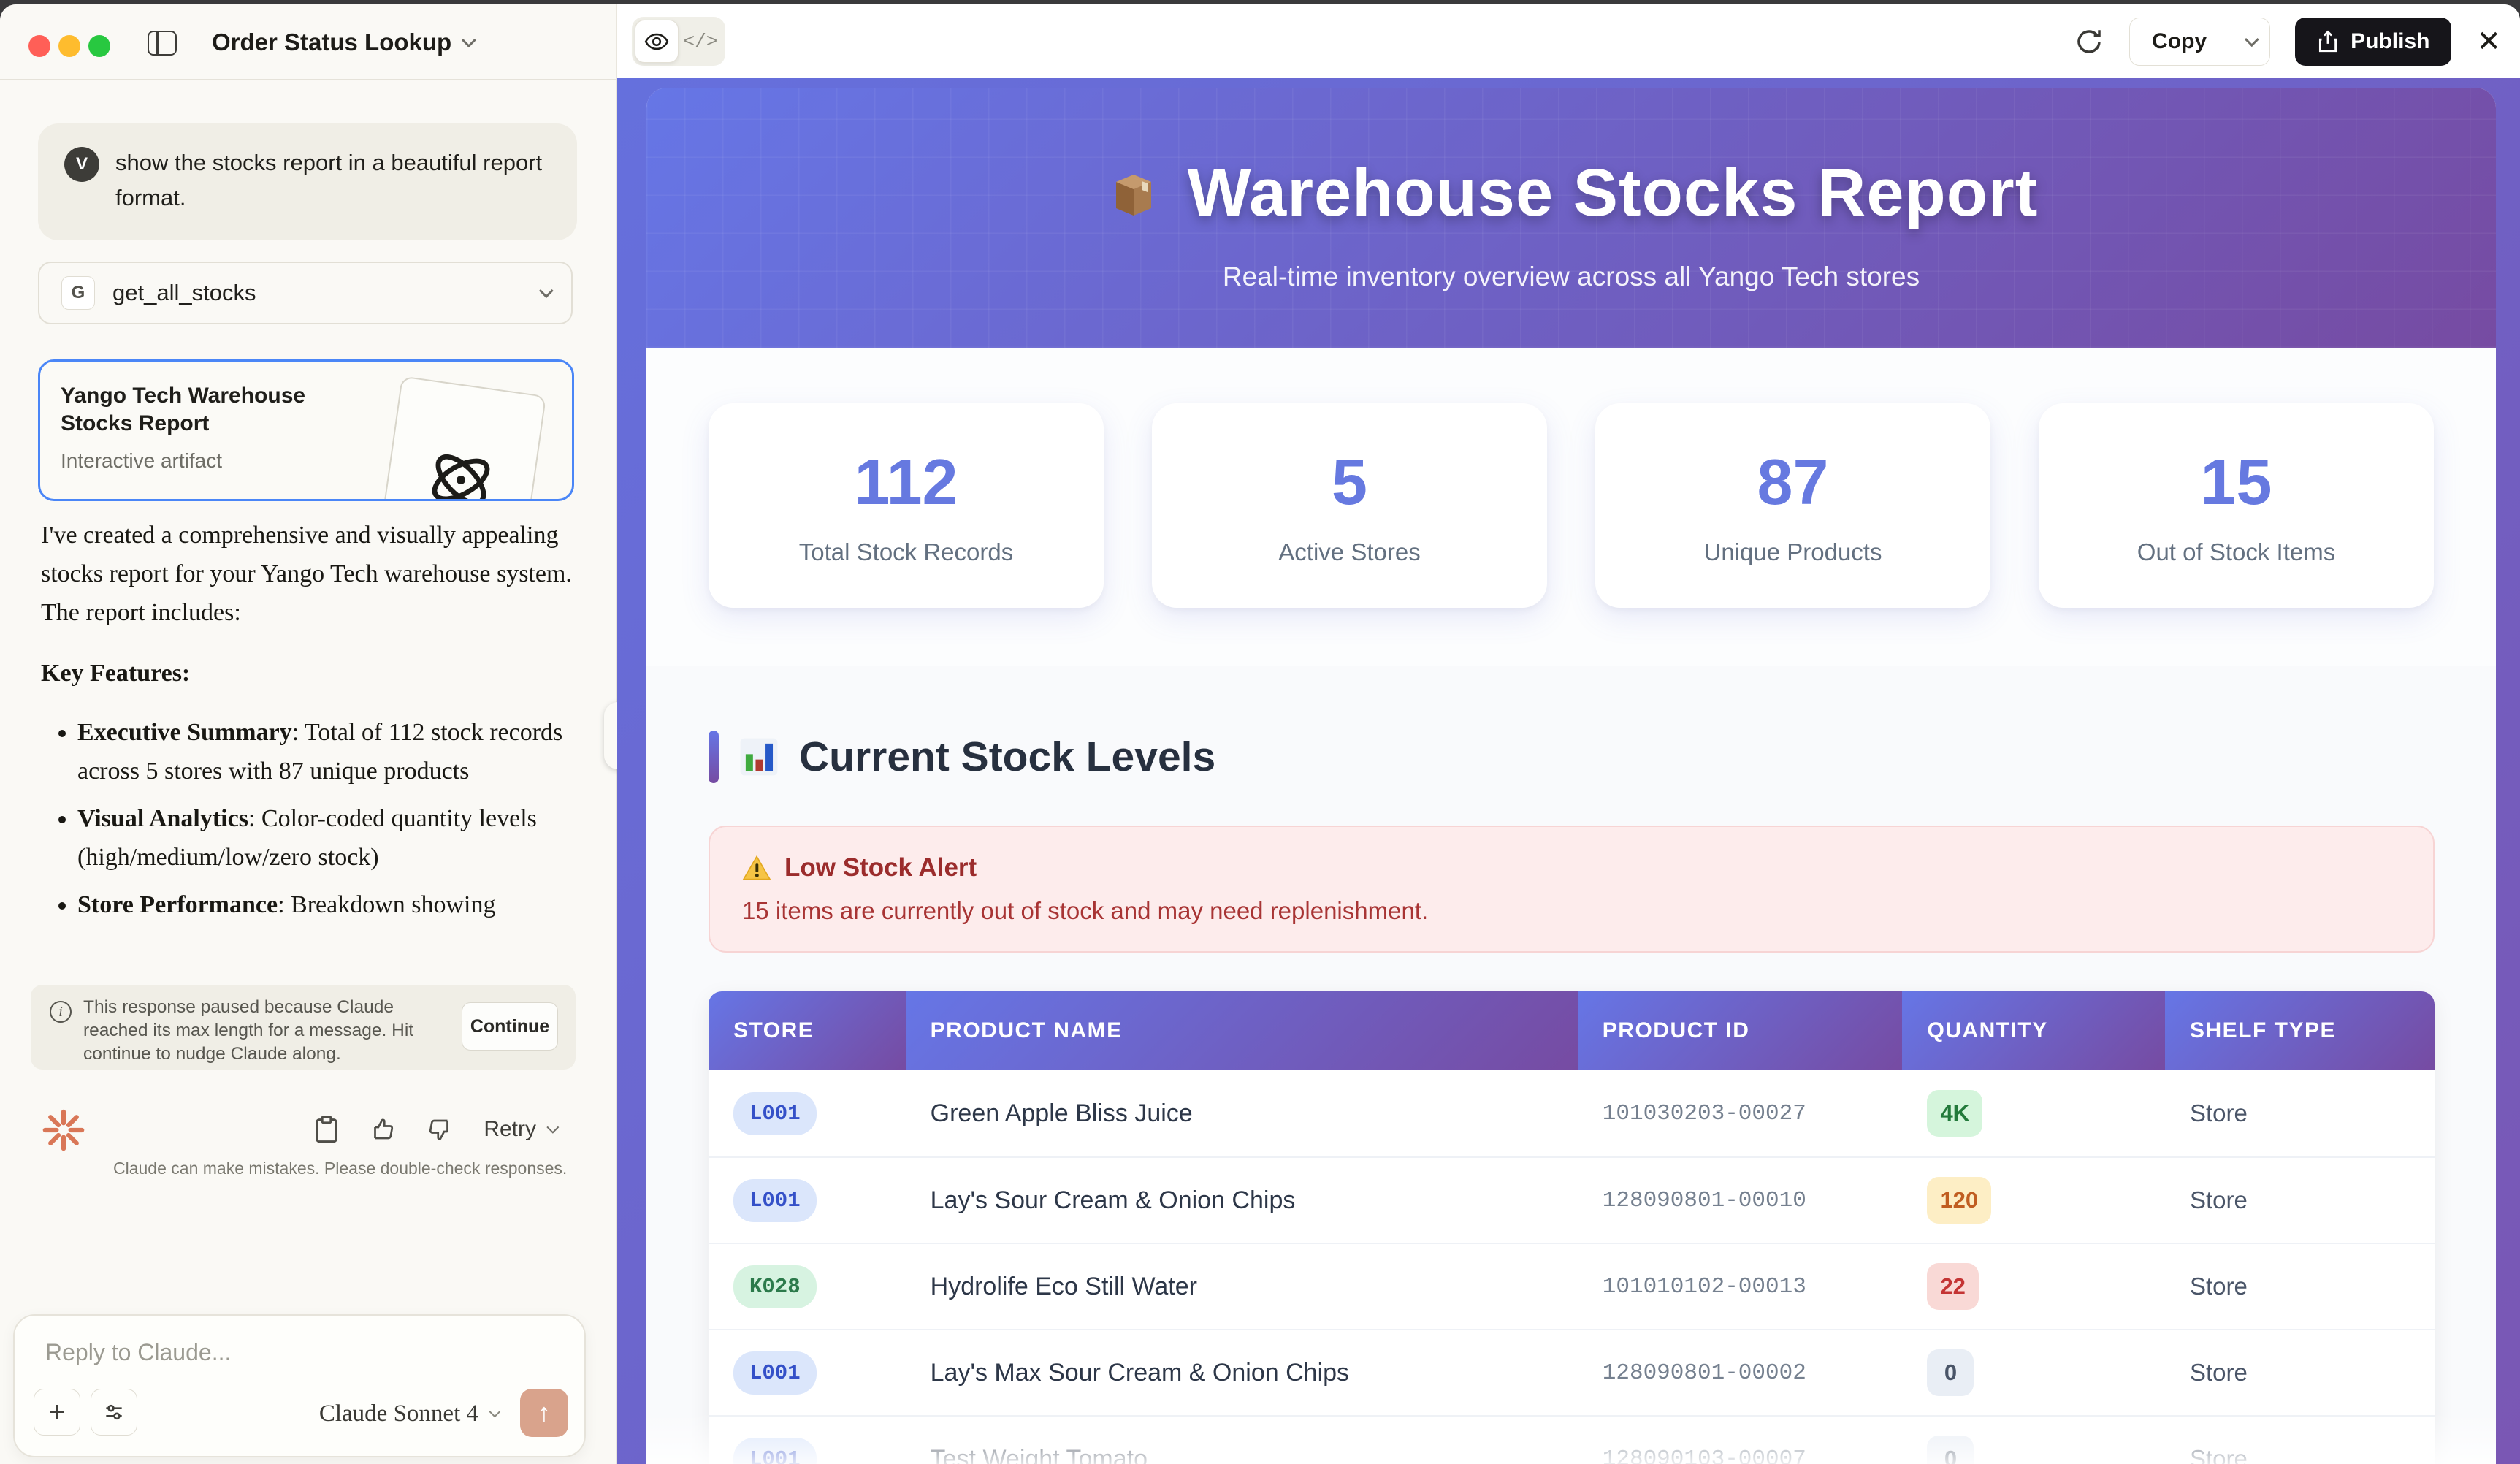  I want to click on sidebar-toggle-icon, so click(162, 43).